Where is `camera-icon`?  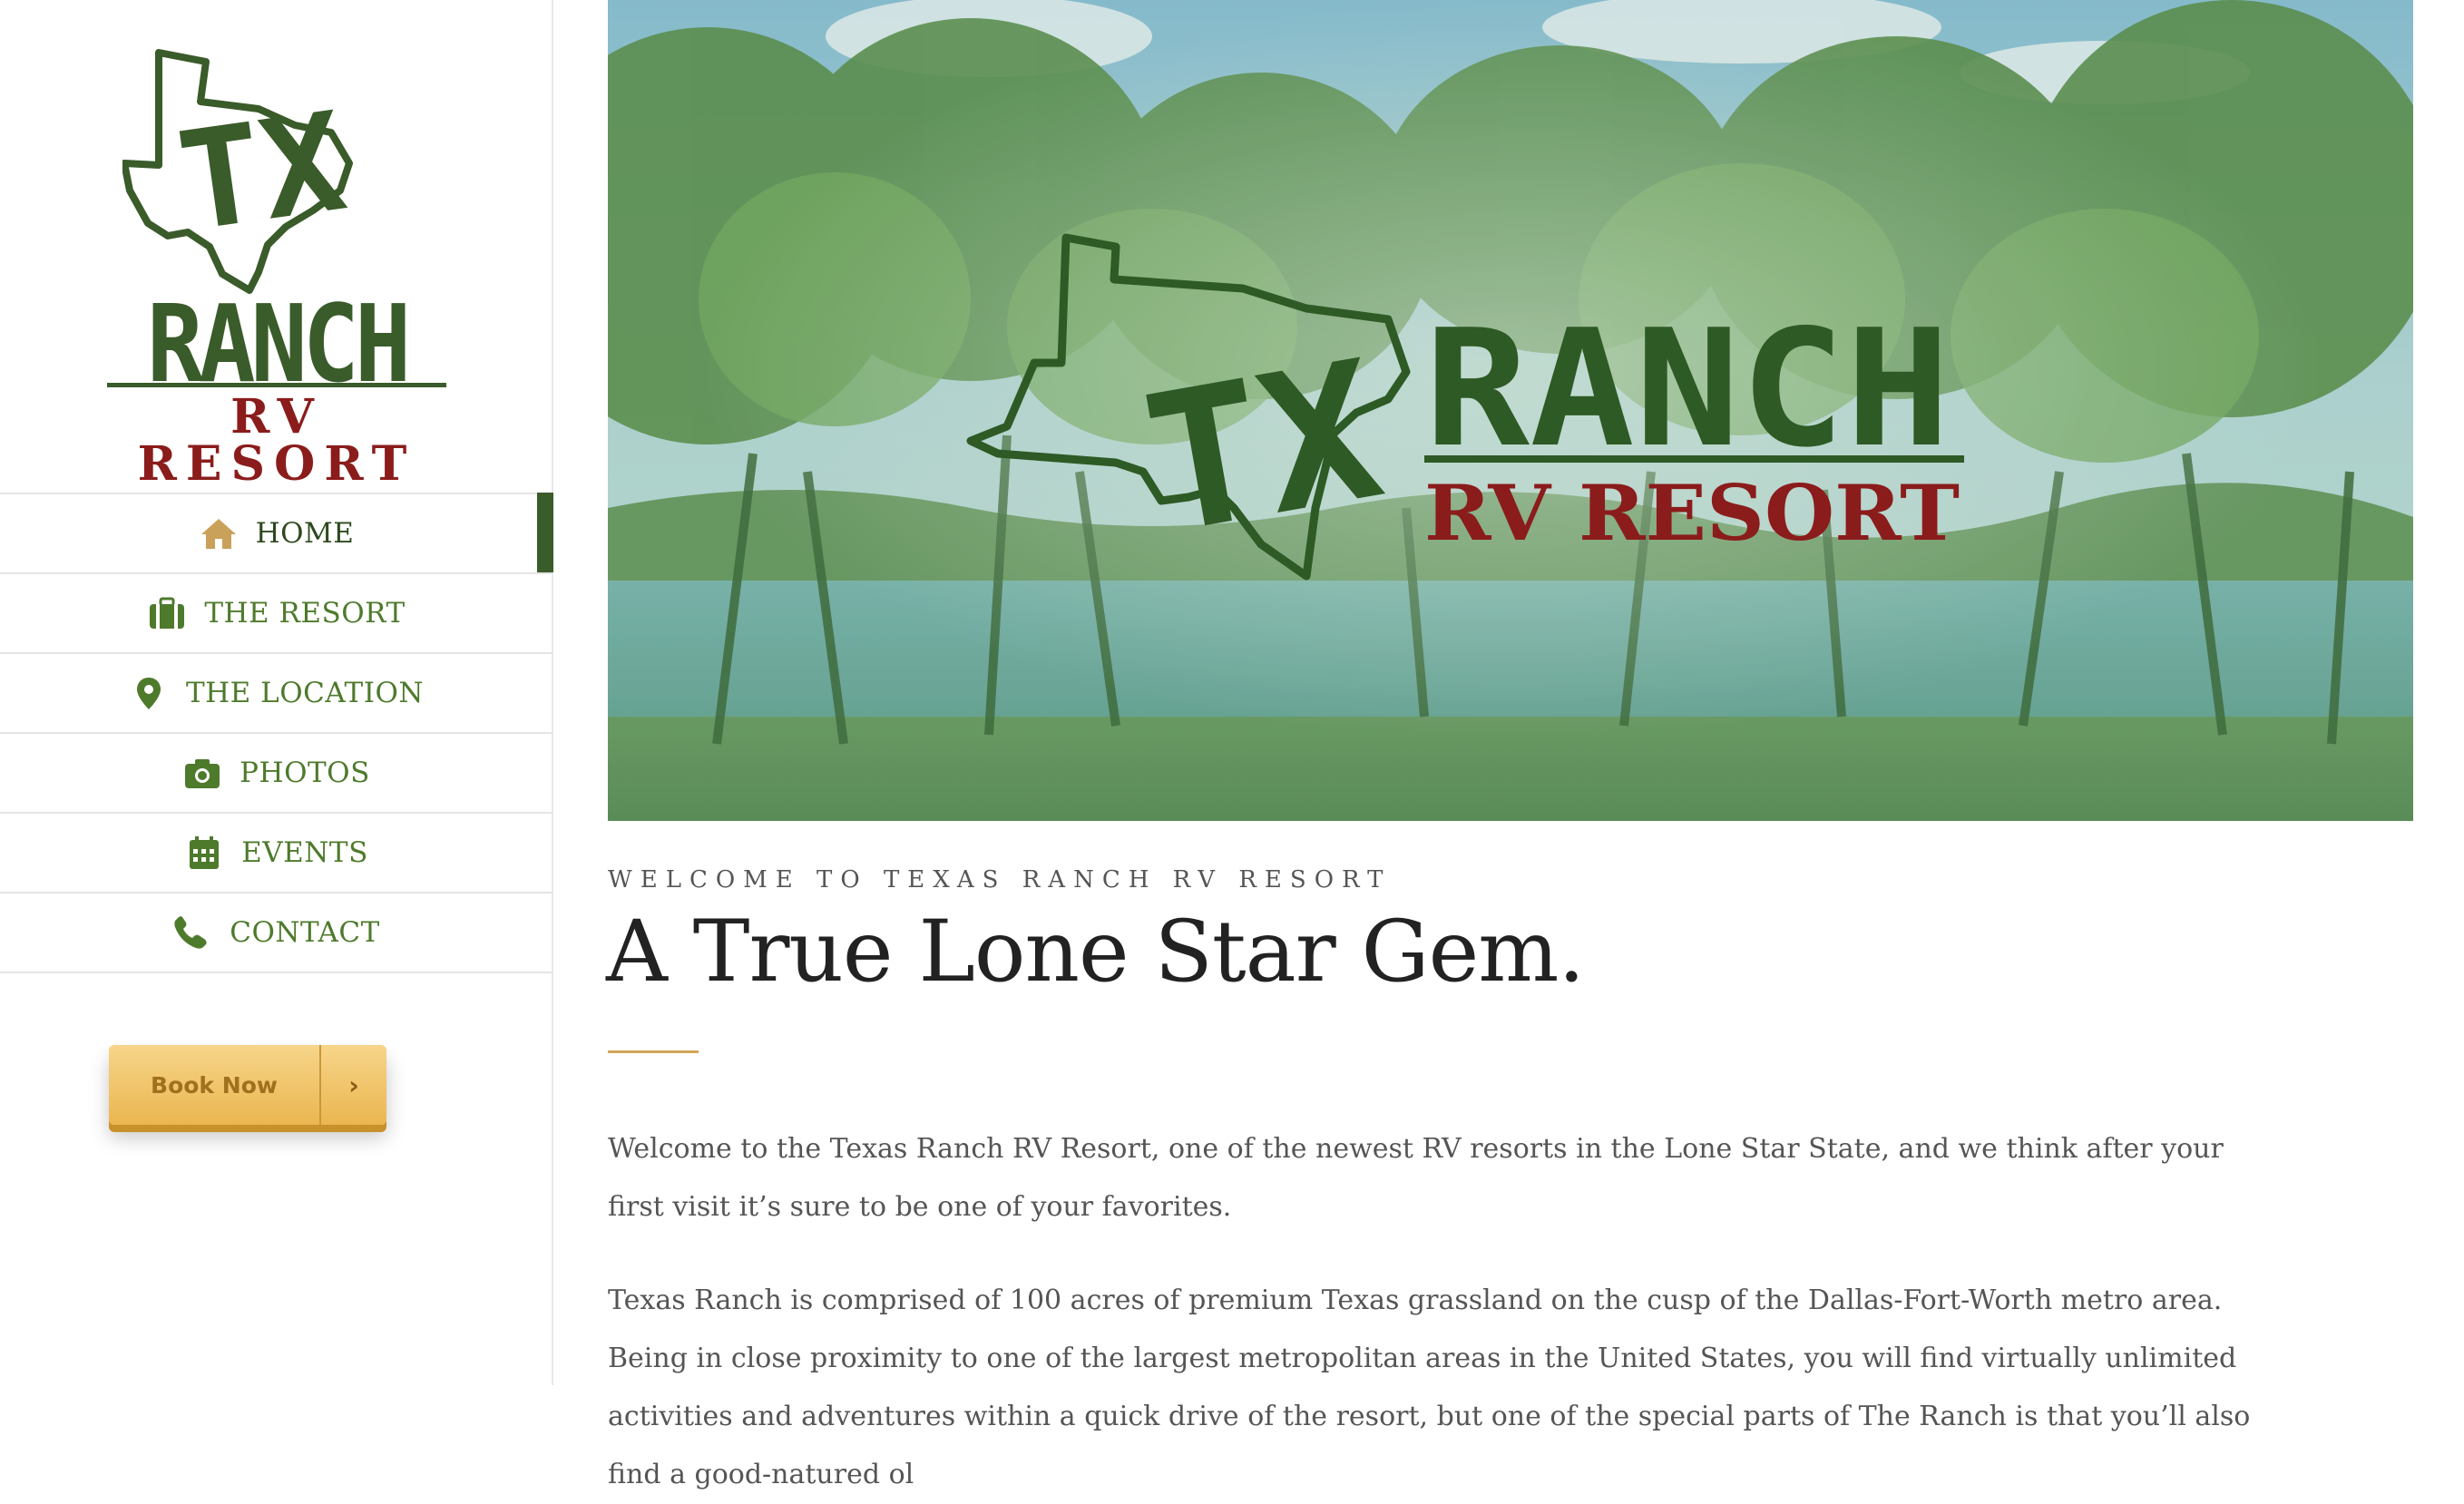 camera-icon is located at coordinates (202, 773).